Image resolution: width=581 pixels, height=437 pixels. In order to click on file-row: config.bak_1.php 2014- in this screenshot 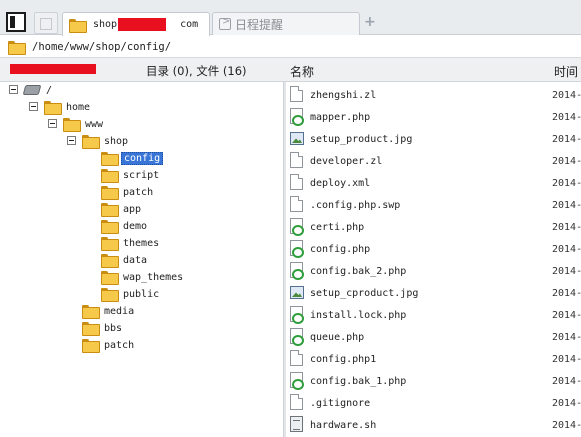, I will do `click(433, 381)`.